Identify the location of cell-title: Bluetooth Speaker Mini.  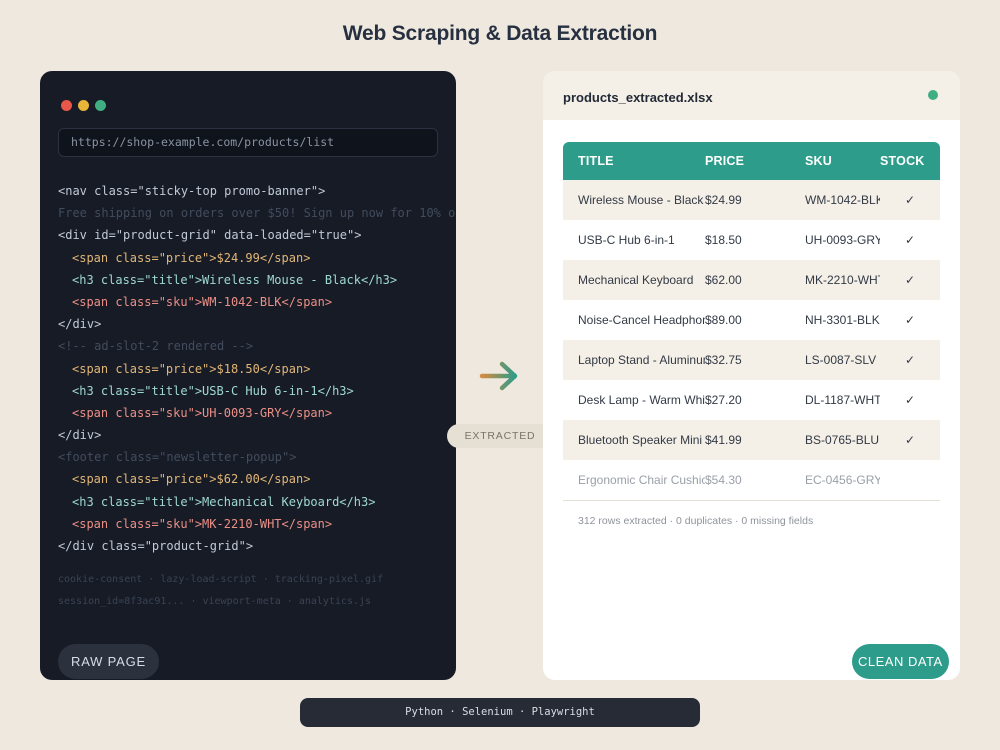
(634, 440).